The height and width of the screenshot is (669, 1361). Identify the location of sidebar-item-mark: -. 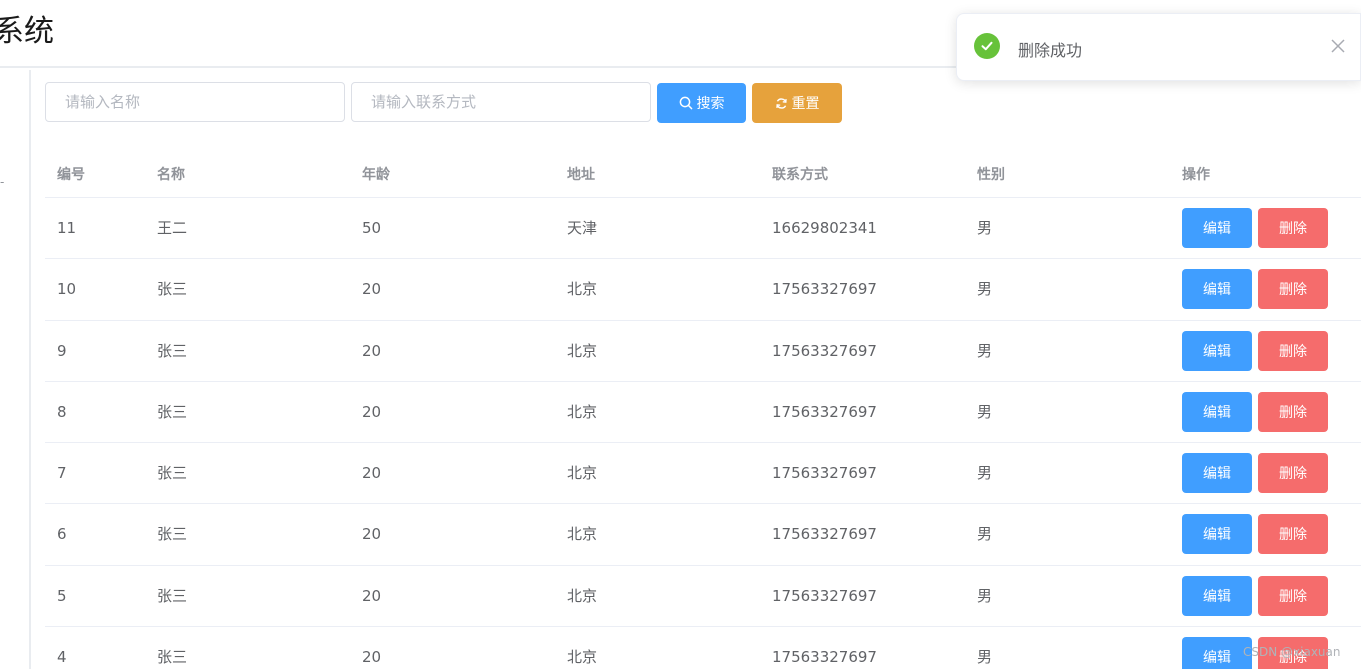
(2, 182).